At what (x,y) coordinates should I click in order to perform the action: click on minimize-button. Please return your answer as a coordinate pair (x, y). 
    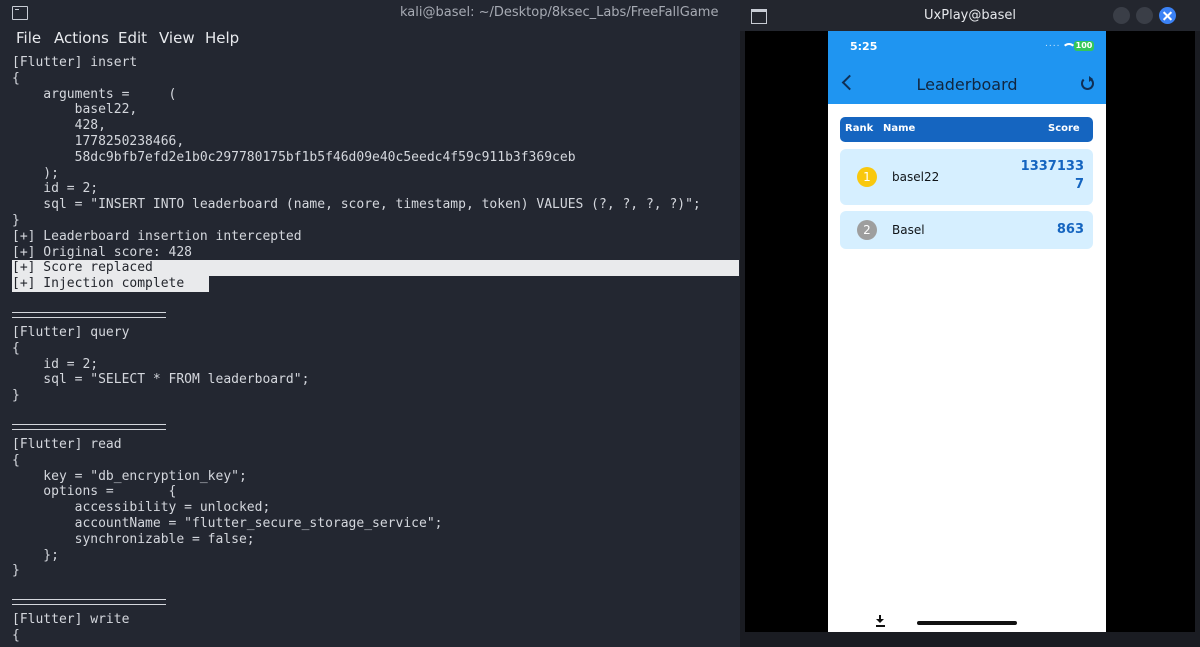
    Looking at the image, I should click on (1121, 15).